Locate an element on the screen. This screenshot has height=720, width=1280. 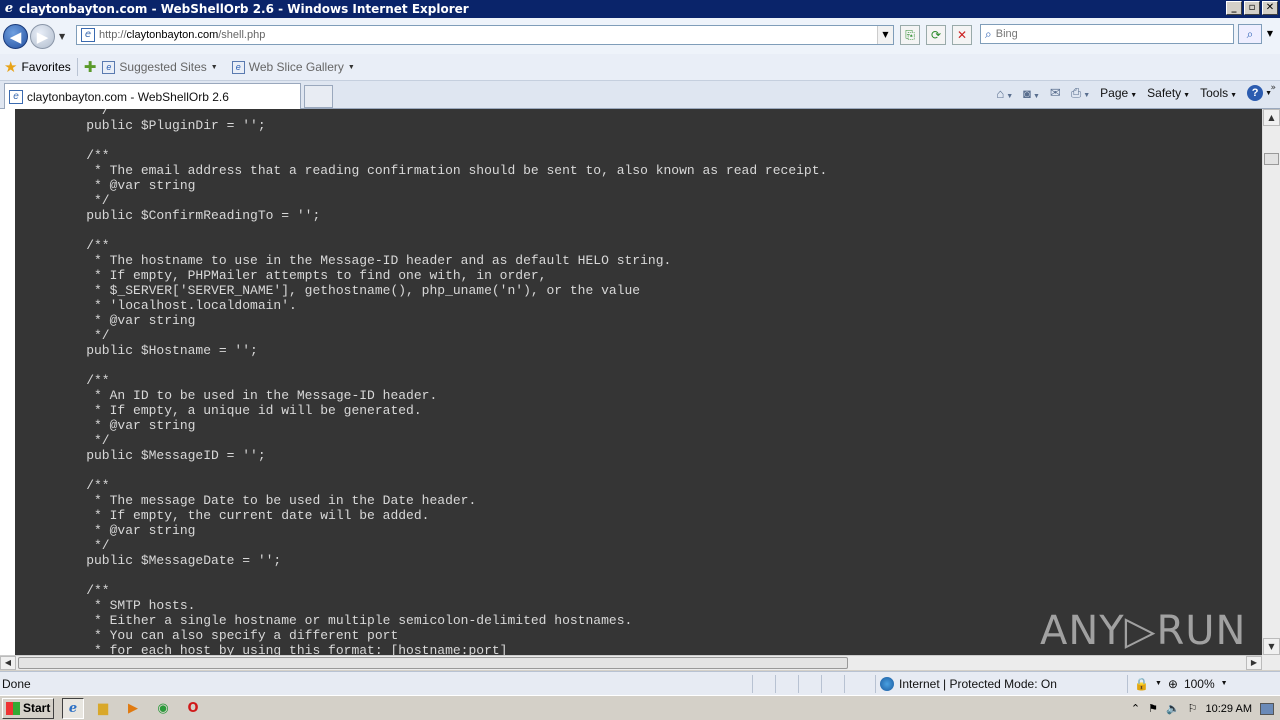
new-tab-button is located at coordinates (318, 96).